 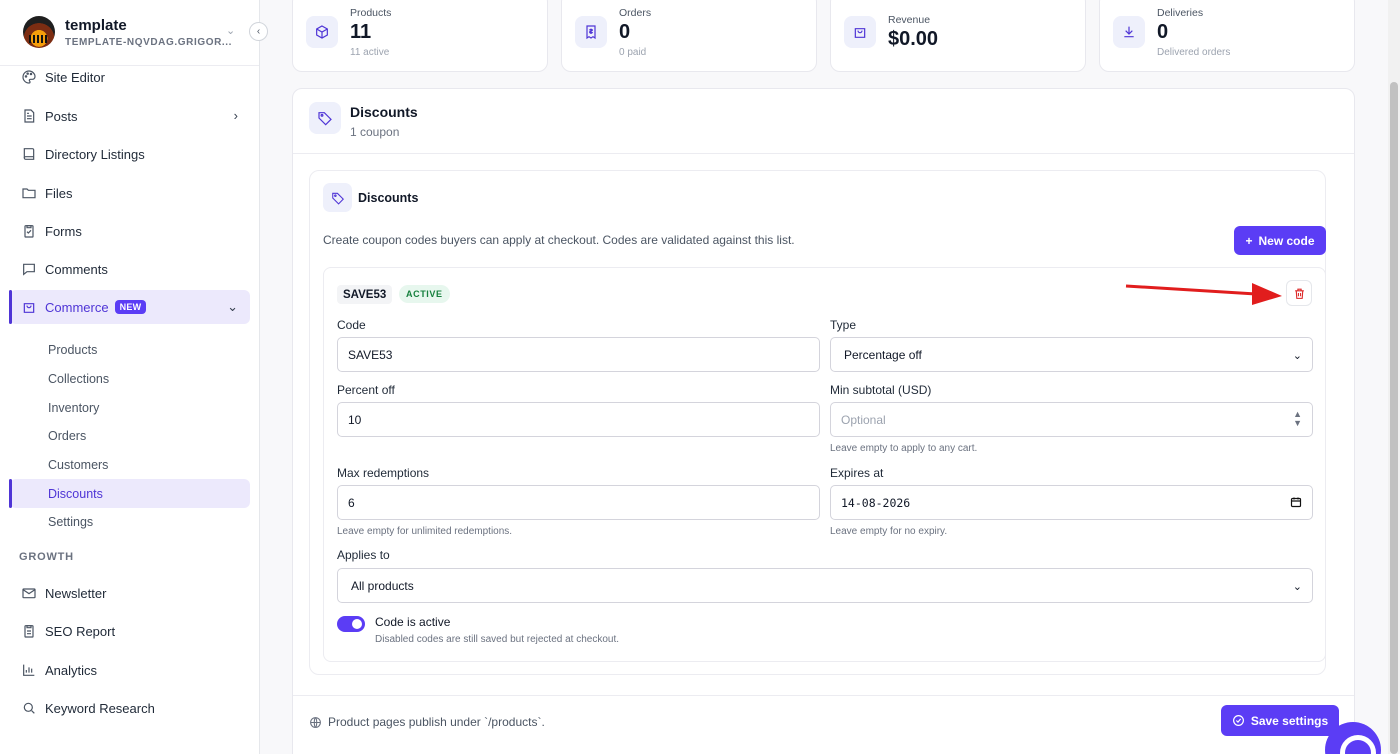 I want to click on sidebar-subitem-discounts: Discounts, so click(x=129, y=493).